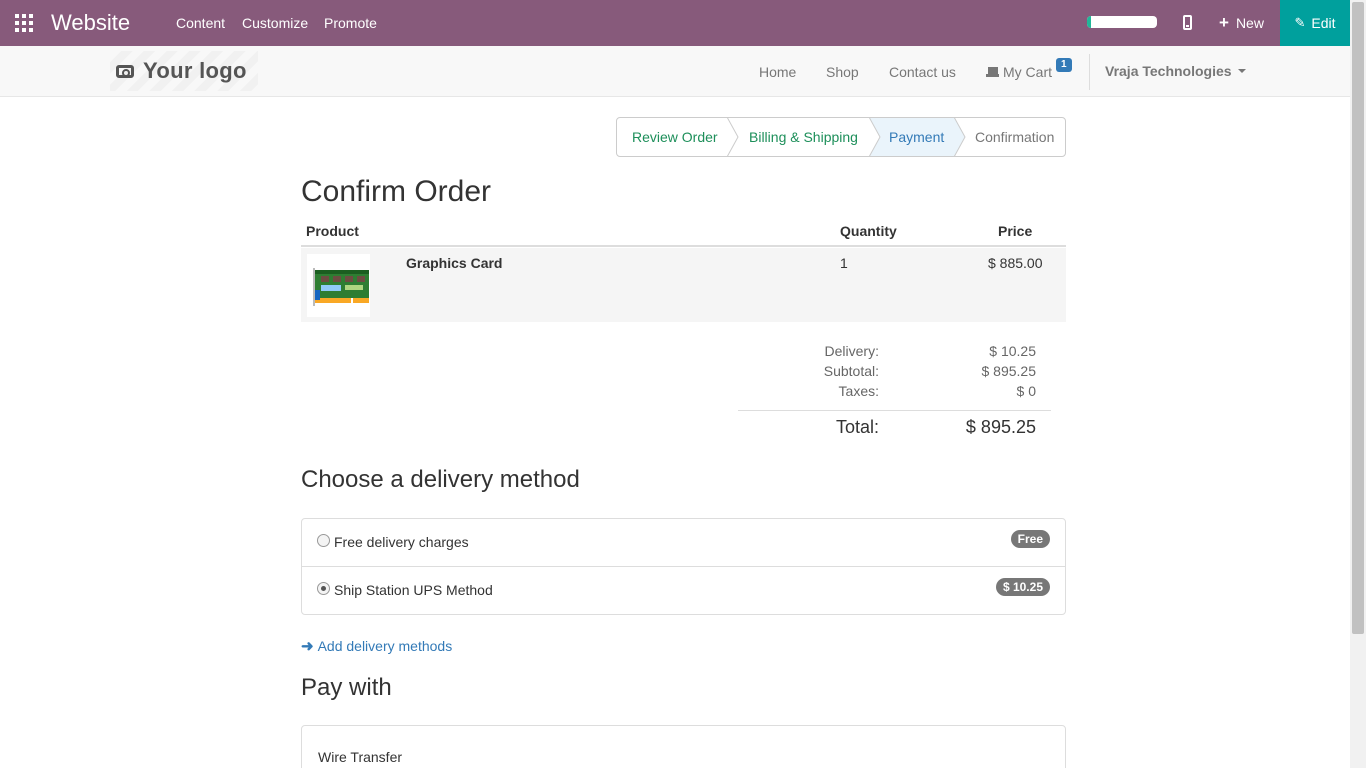 This screenshot has width=1366, height=768. What do you see at coordinates (1026, 391) in the screenshot?
I see `taxes-value: $ 0` at bounding box center [1026, 391].